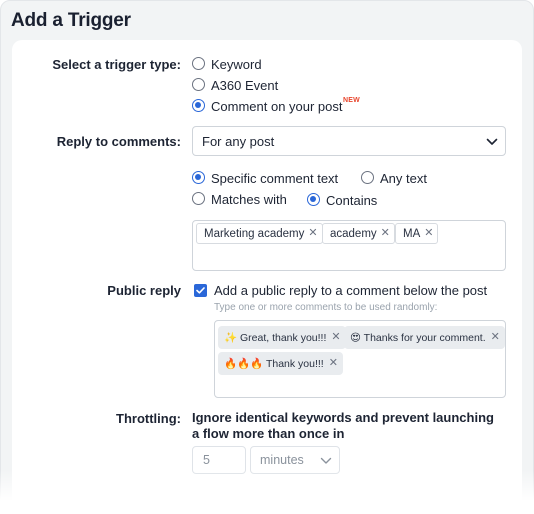 This screenshot has height=514, width=534. What do you see at coordinates (268, 433) in the screenshot?
I see `throttling-description-line2: a flow more than once in` at bounding box center [268, 433].